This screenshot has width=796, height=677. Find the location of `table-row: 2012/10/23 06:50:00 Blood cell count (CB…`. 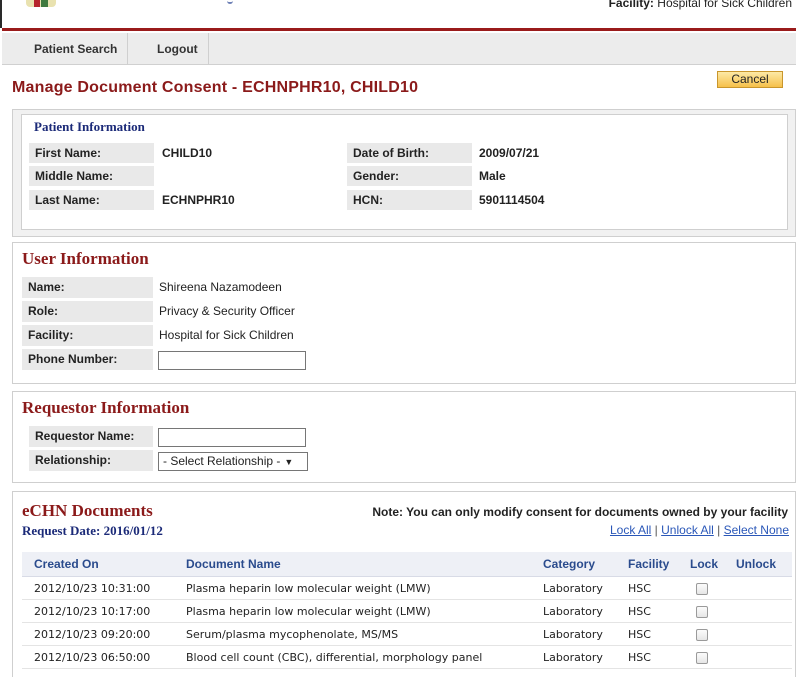

table-row: 2012/10/23 06:50:00 Blood cell count (CB… is located at coordinates (407, 658).